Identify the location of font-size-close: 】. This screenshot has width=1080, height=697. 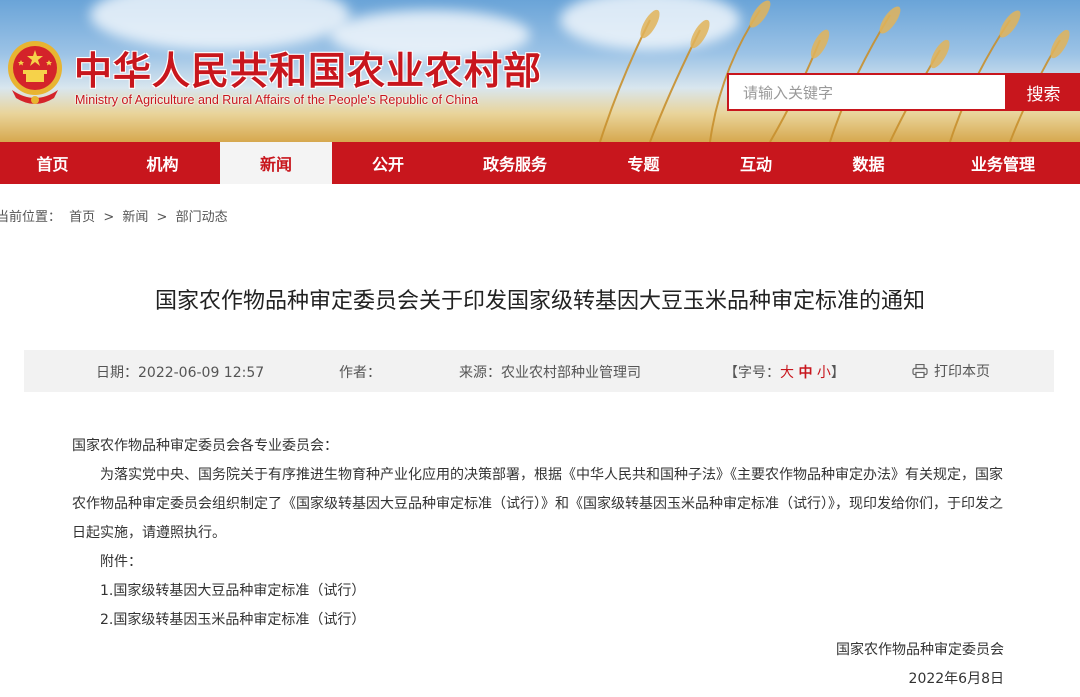
(837, 373).